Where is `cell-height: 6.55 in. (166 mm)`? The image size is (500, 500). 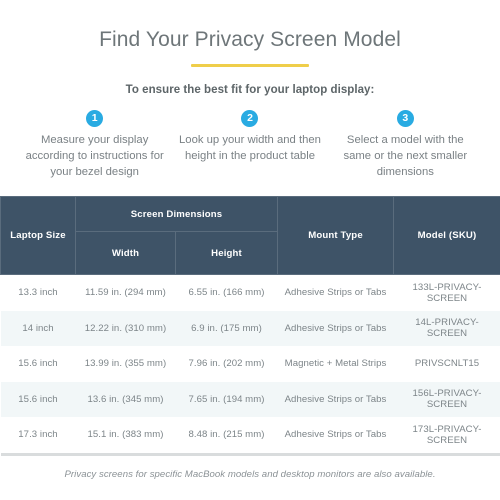 cell-height: 6.55 in. (166 mm) is located at coordinates (226, 292).